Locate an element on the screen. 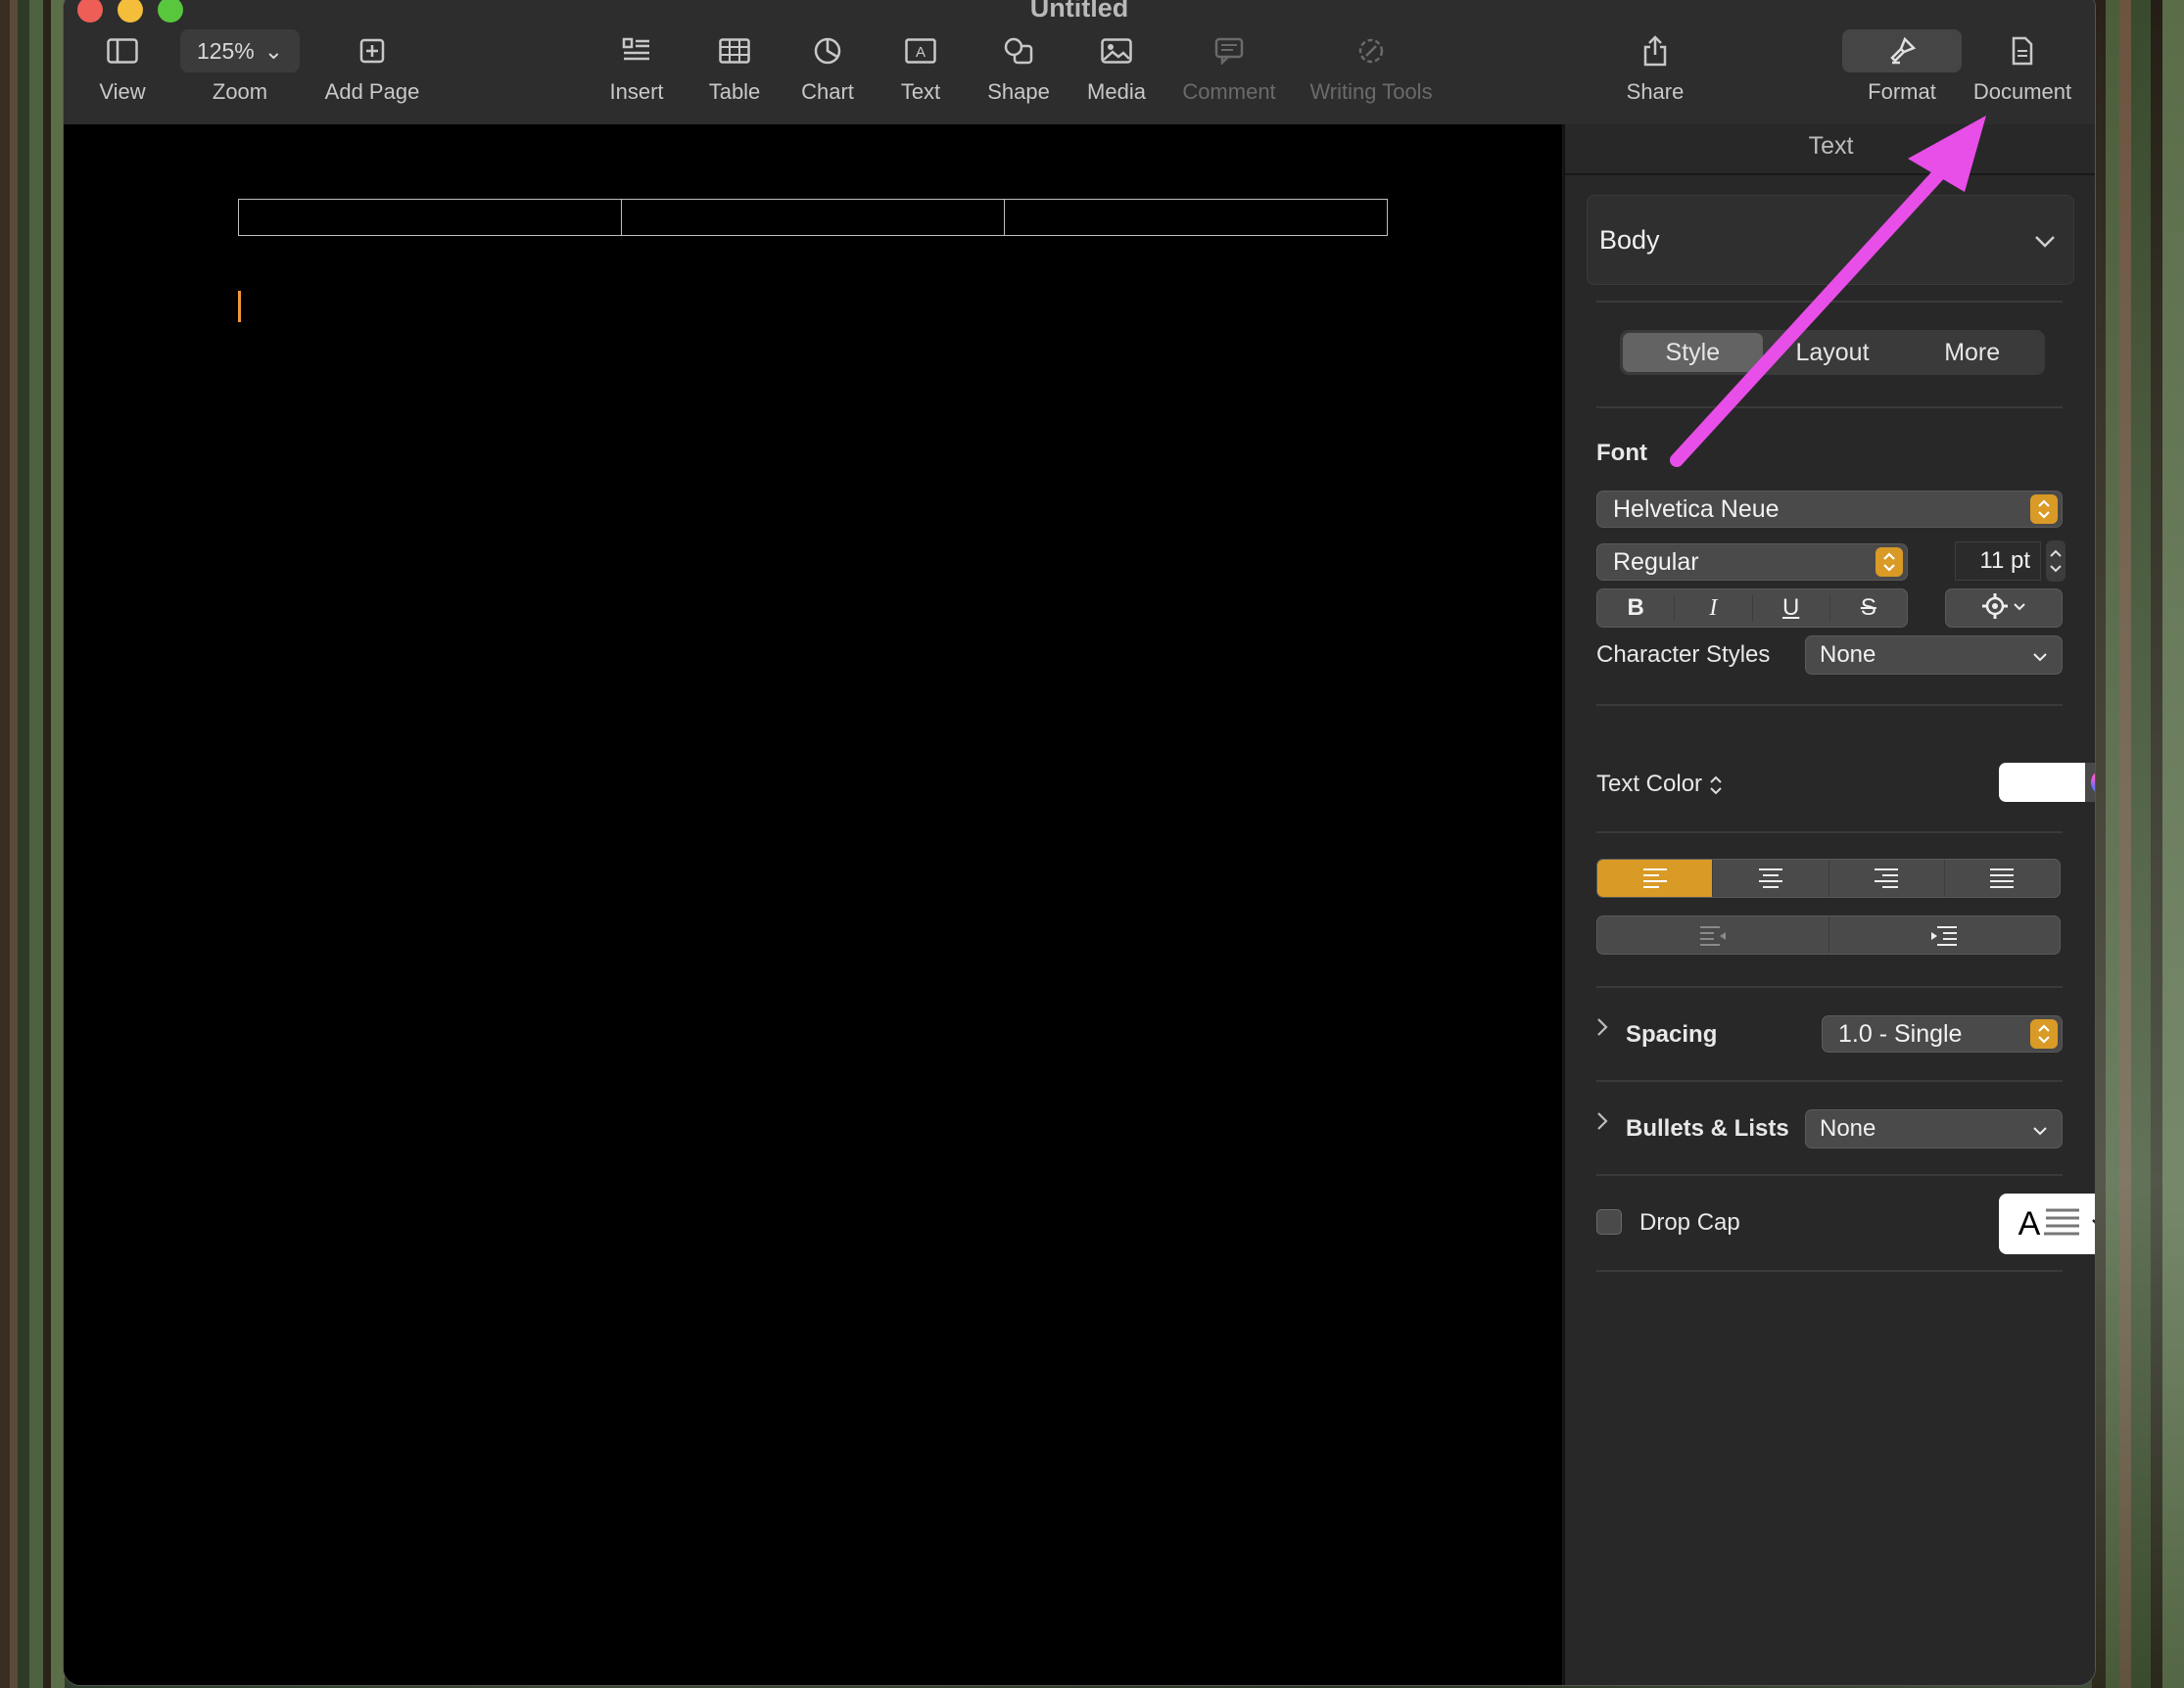  font-weight-value: Regular is located at coordinates (1656, 561).